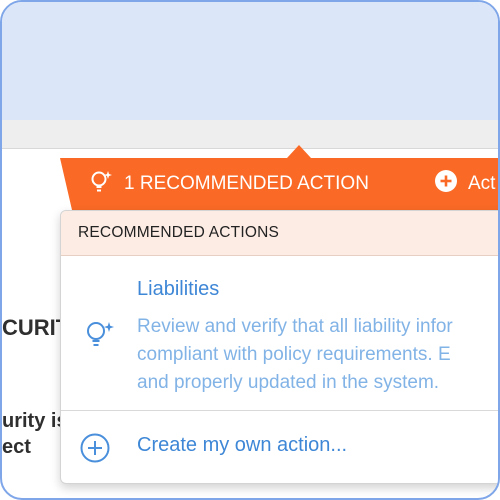 The image size is (500, 500). I want to click on recommended-action-label: 1 RECOMMENDED ACTION, so click(246, 183).